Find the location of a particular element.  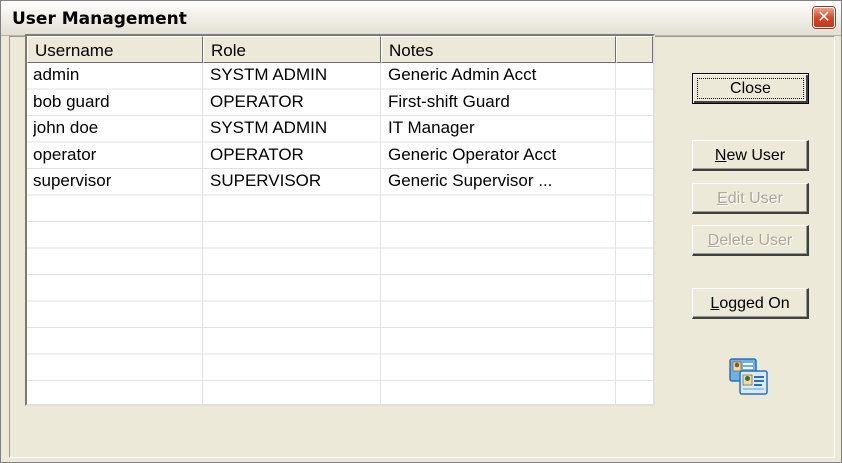

username-cell: admin is located at coordinates (56, 74).